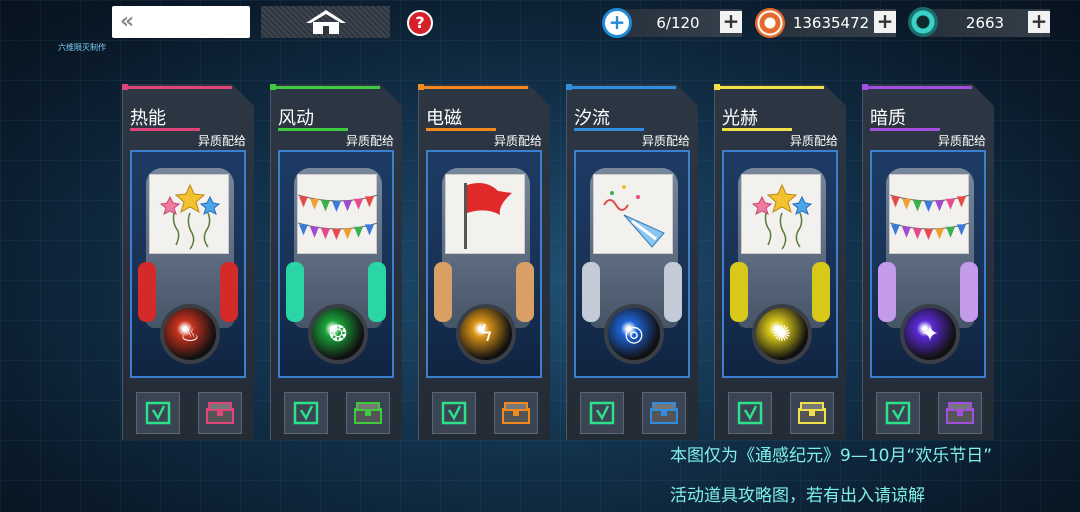 This screenshot has height=512, width=1080. I want to click on mech-portrait: ✺, so click(780, 264).